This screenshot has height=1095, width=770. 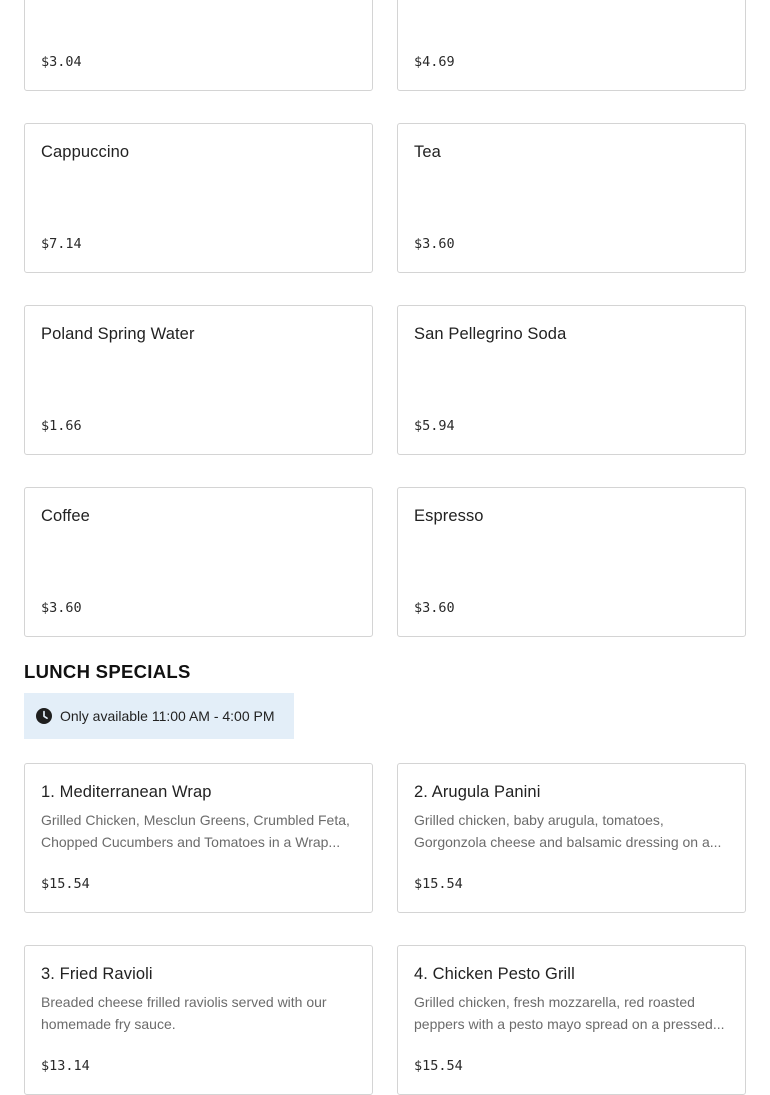 I want to click on menu-item-name: San Pellegrino Soda, so click(x=490, y=334).